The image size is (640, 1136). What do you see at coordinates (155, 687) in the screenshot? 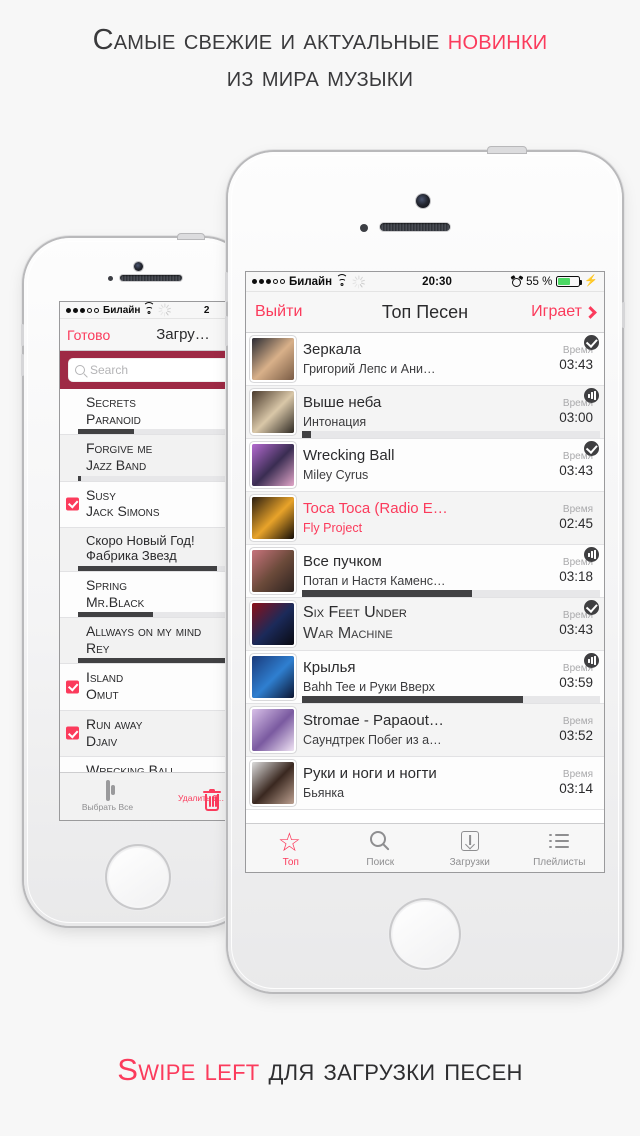
I see `download-row: Island Omut` at bounding box center [155, 687].